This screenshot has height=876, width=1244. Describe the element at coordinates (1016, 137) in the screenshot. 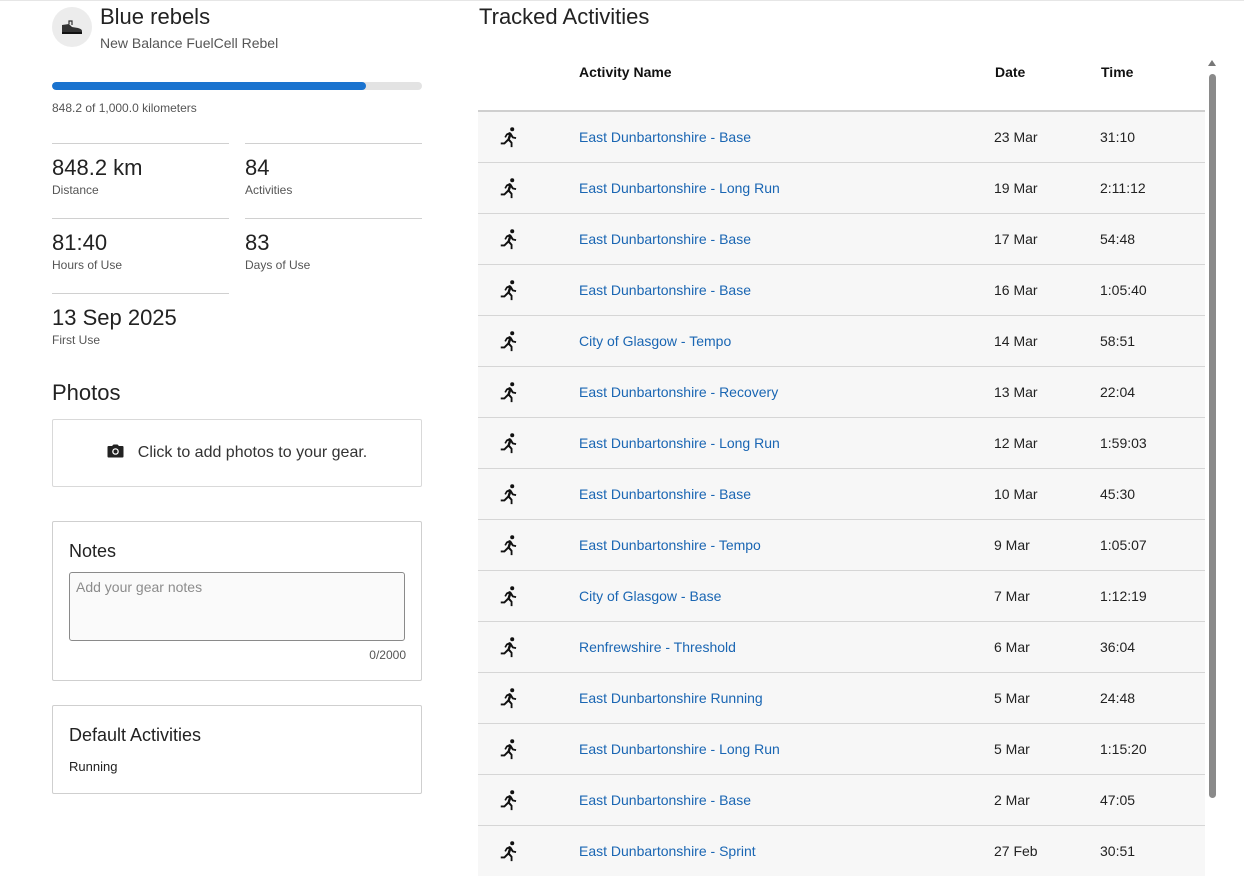

I see `activity-date: 23 Mar` at that location.